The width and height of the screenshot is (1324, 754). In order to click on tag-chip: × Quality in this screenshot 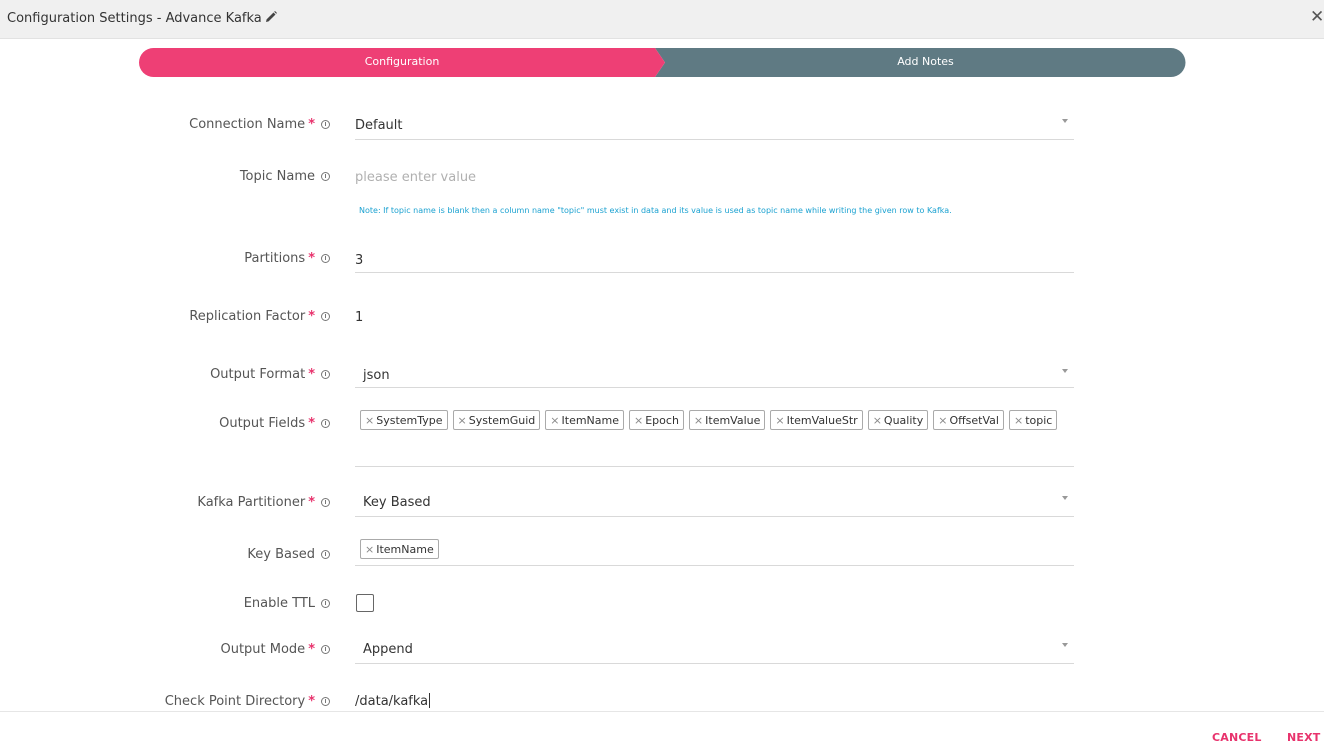, I will do `click(898, 420)`.